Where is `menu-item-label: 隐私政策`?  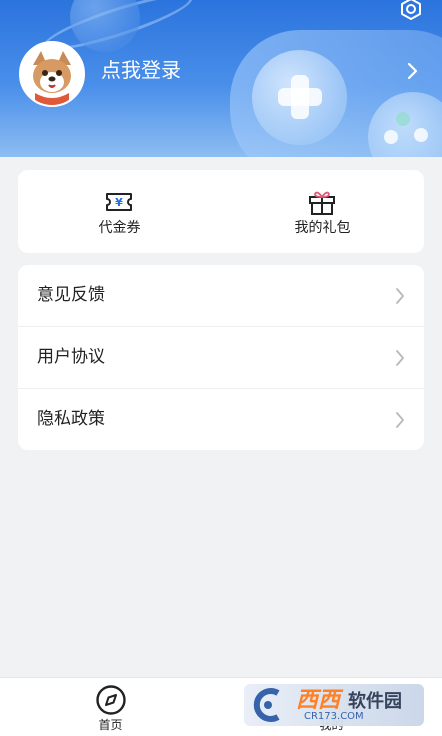 menu-item-label: 隐私政策 is located at coordinates (71, 419).